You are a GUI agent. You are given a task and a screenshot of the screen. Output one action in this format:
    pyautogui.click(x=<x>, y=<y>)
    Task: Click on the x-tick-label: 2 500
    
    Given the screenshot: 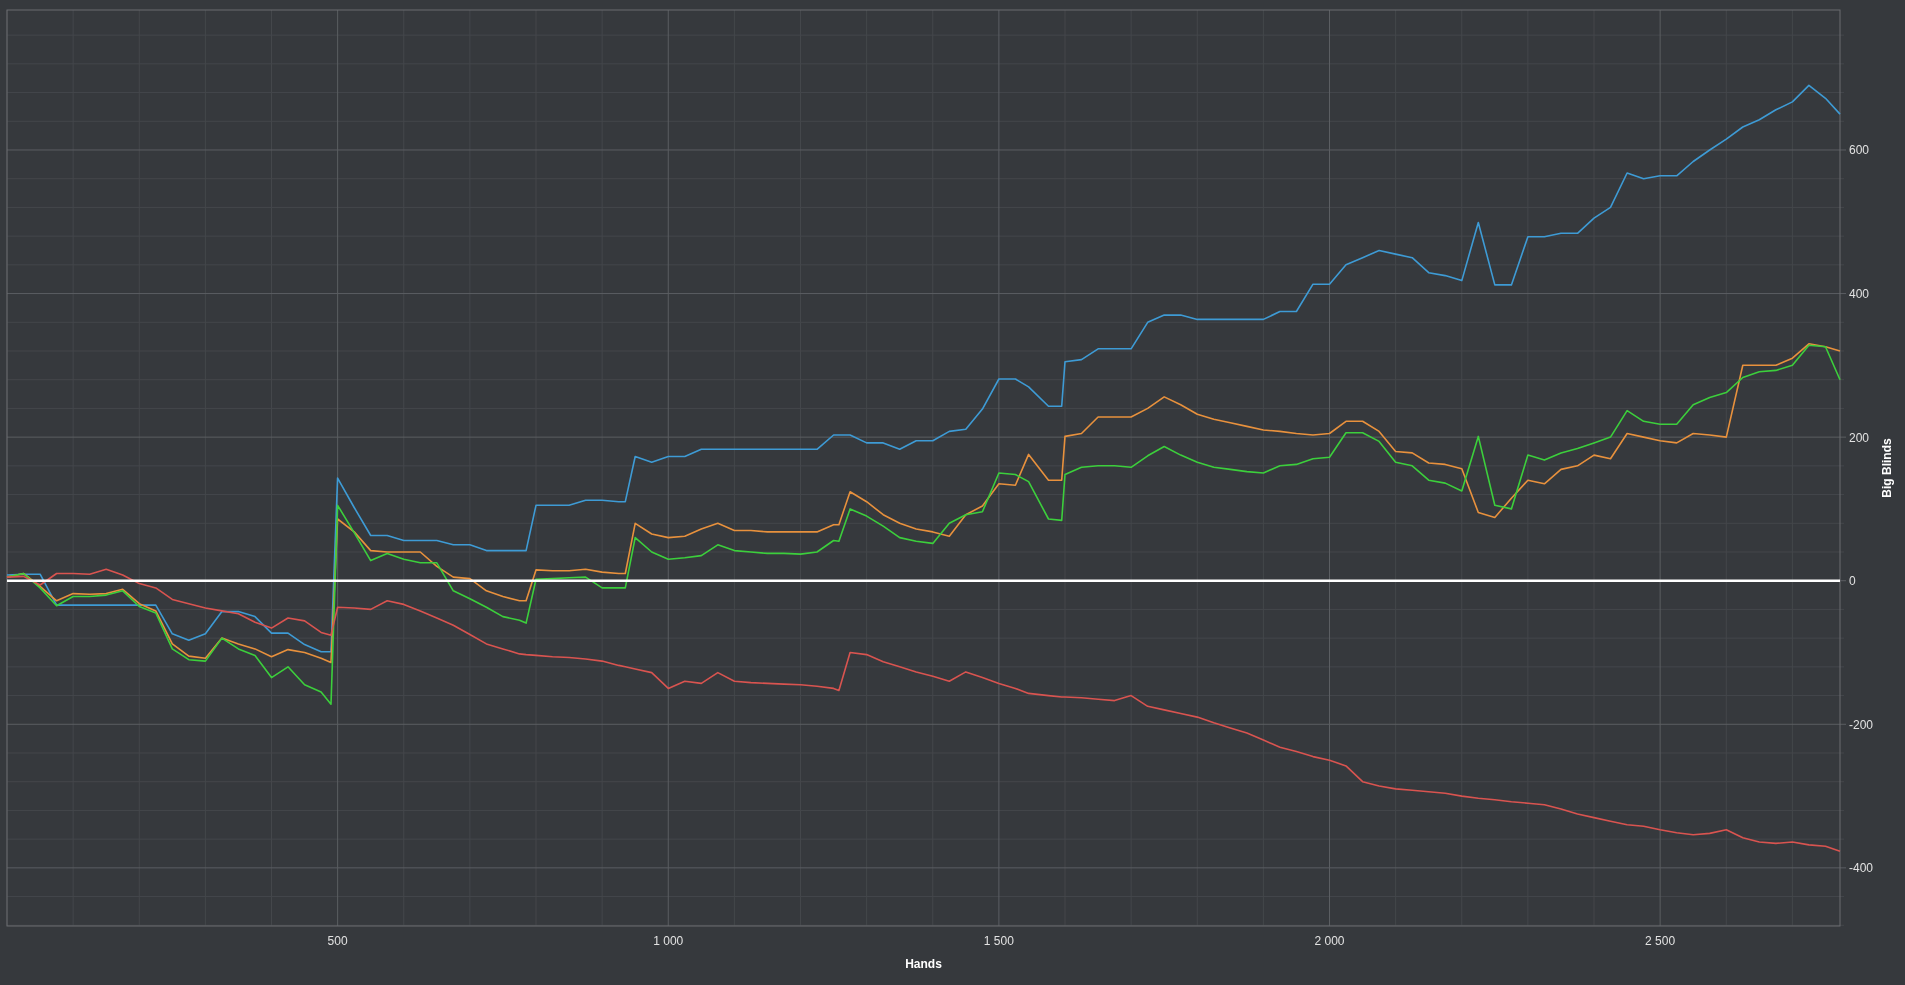 What is the action you would take?
    pyautogui.click(x=1660, y=941)
    